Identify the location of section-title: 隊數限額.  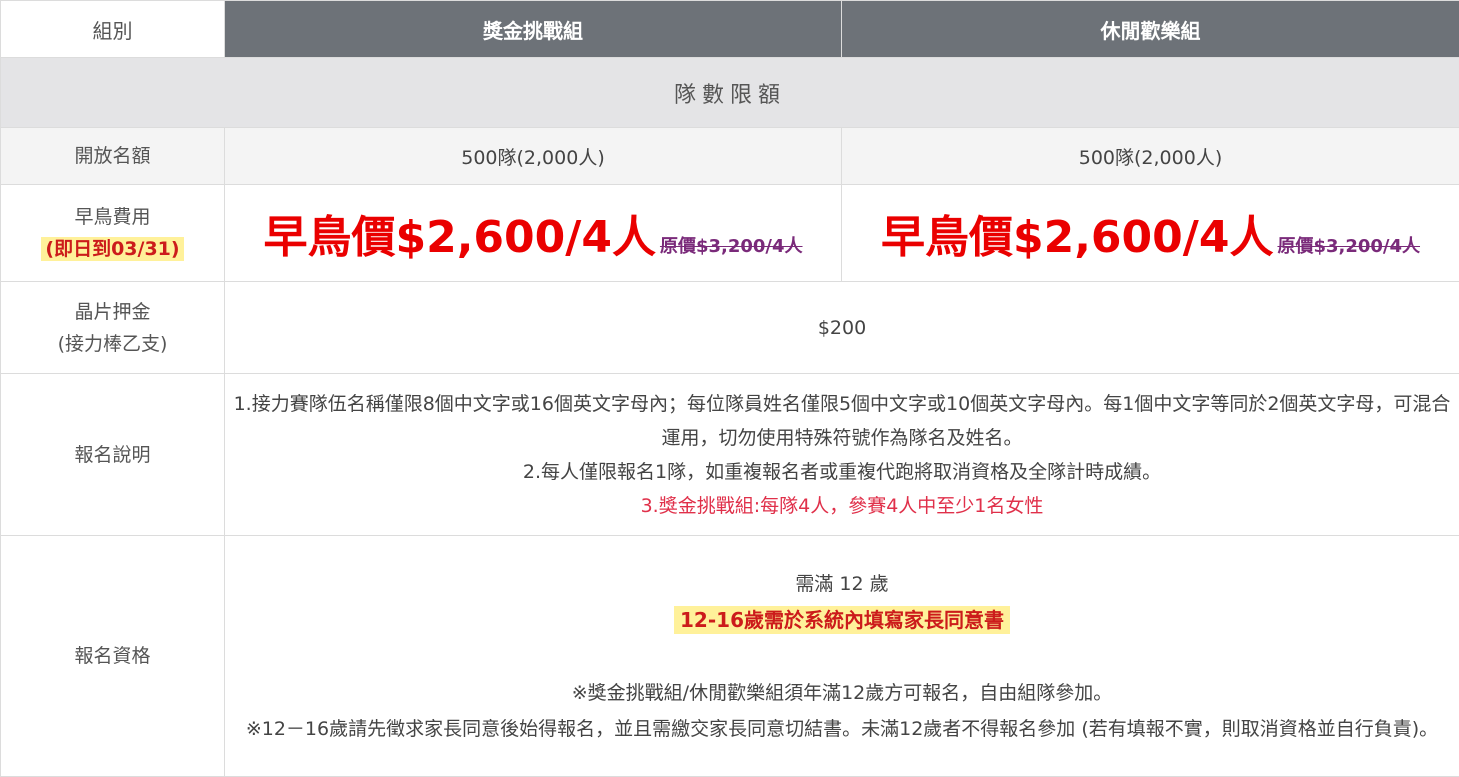
(730, 93).